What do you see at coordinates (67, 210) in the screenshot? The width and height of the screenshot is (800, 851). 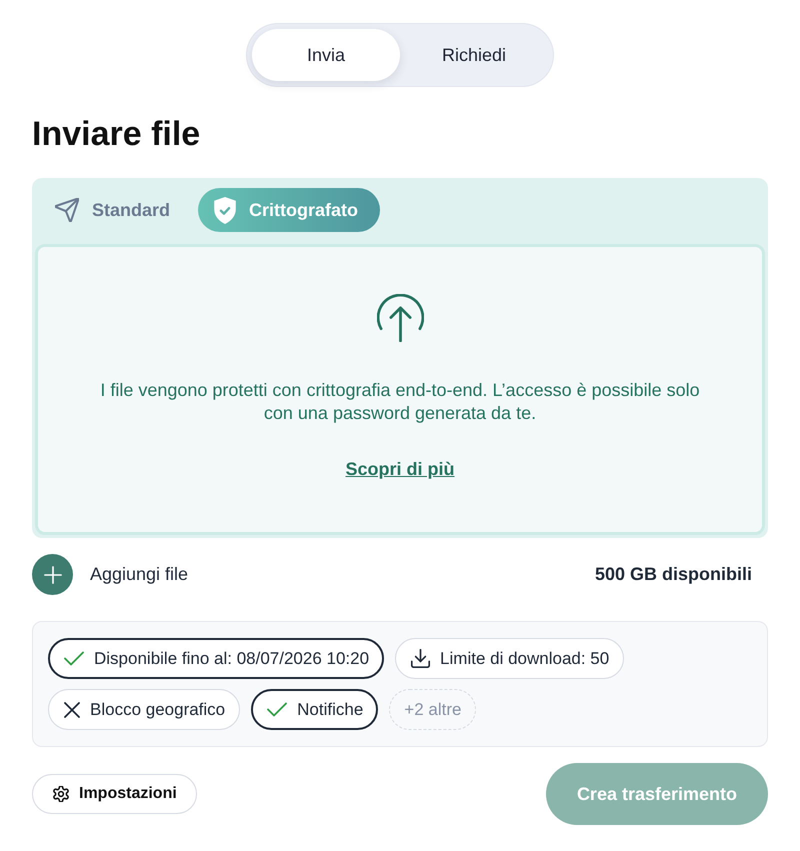 I see `paper-plane-icon` at bounding box center [67, 210].